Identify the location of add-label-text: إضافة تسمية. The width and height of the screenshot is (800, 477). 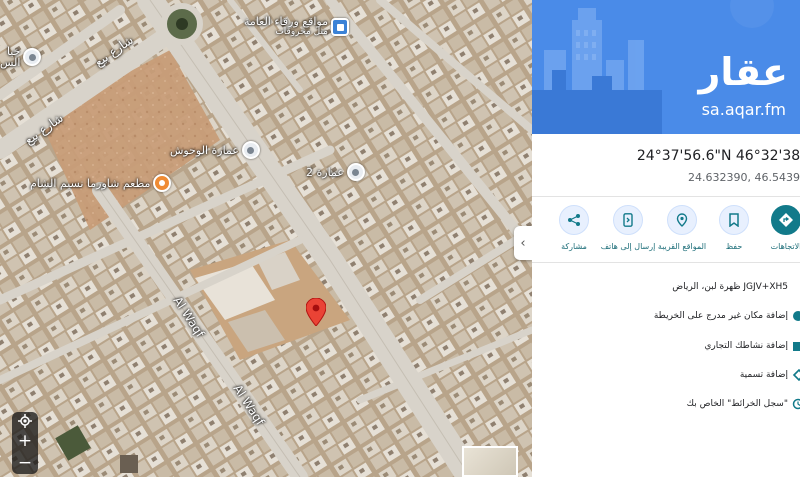
(763, 375).